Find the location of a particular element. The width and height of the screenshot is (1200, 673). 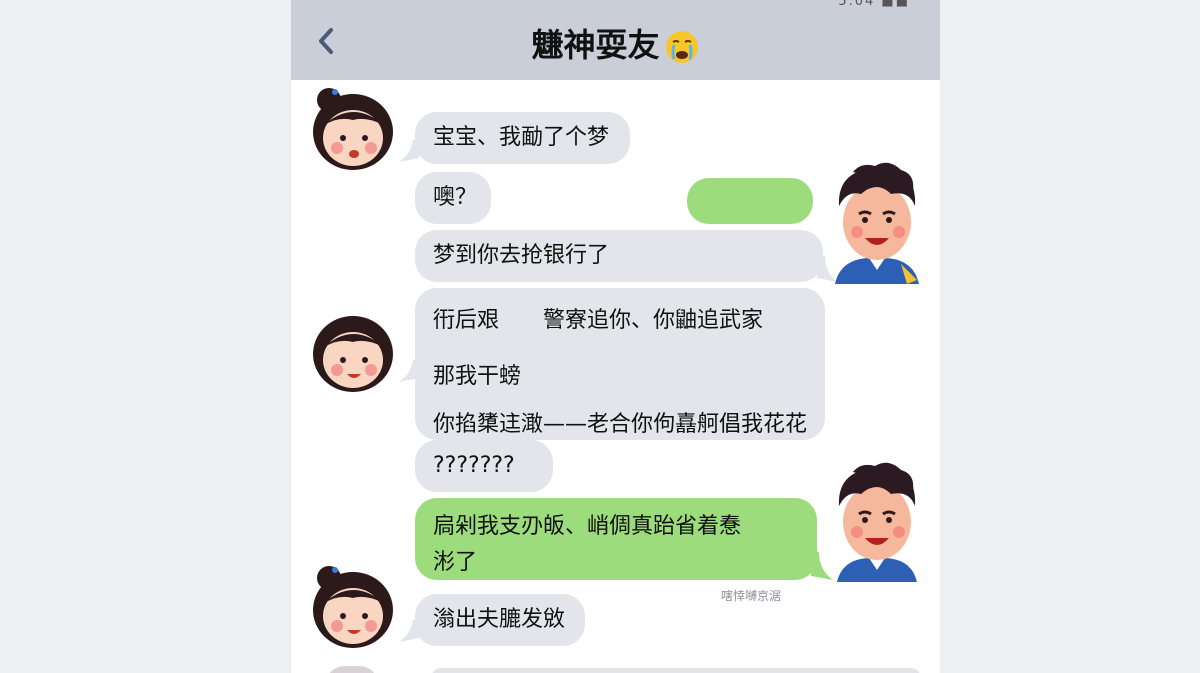

message-bubble-incoming: ??????? is located at coordinates (484, 466).